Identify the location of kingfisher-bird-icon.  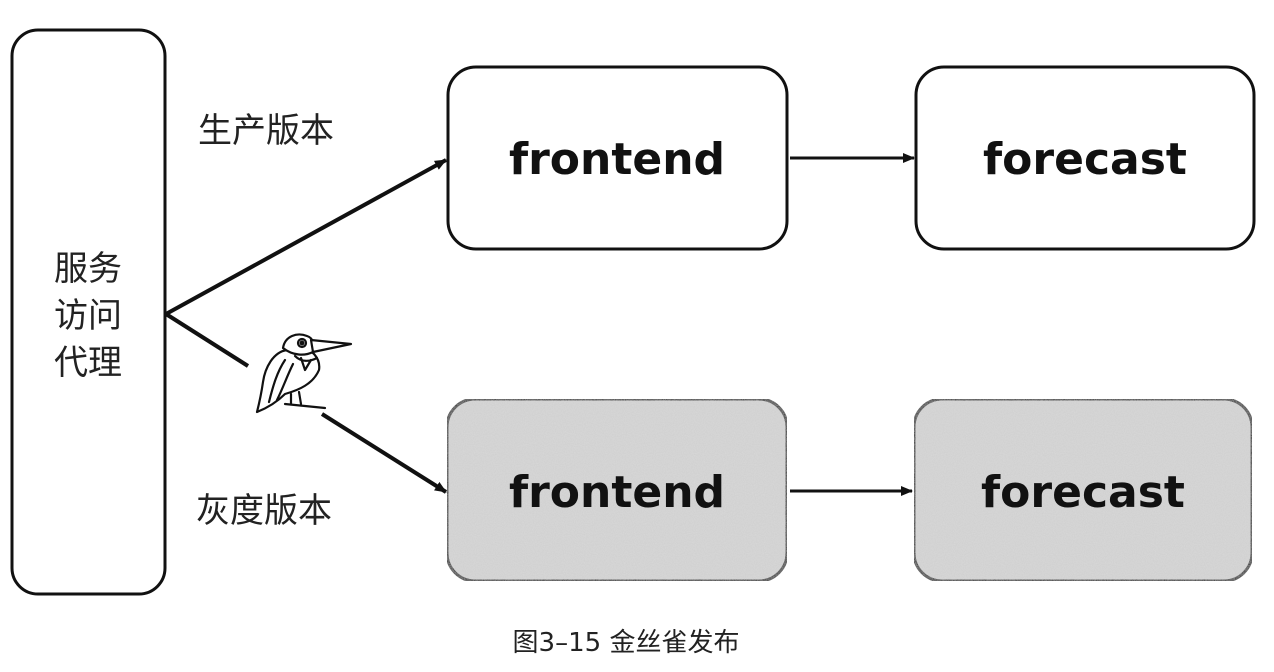
(304, 373).